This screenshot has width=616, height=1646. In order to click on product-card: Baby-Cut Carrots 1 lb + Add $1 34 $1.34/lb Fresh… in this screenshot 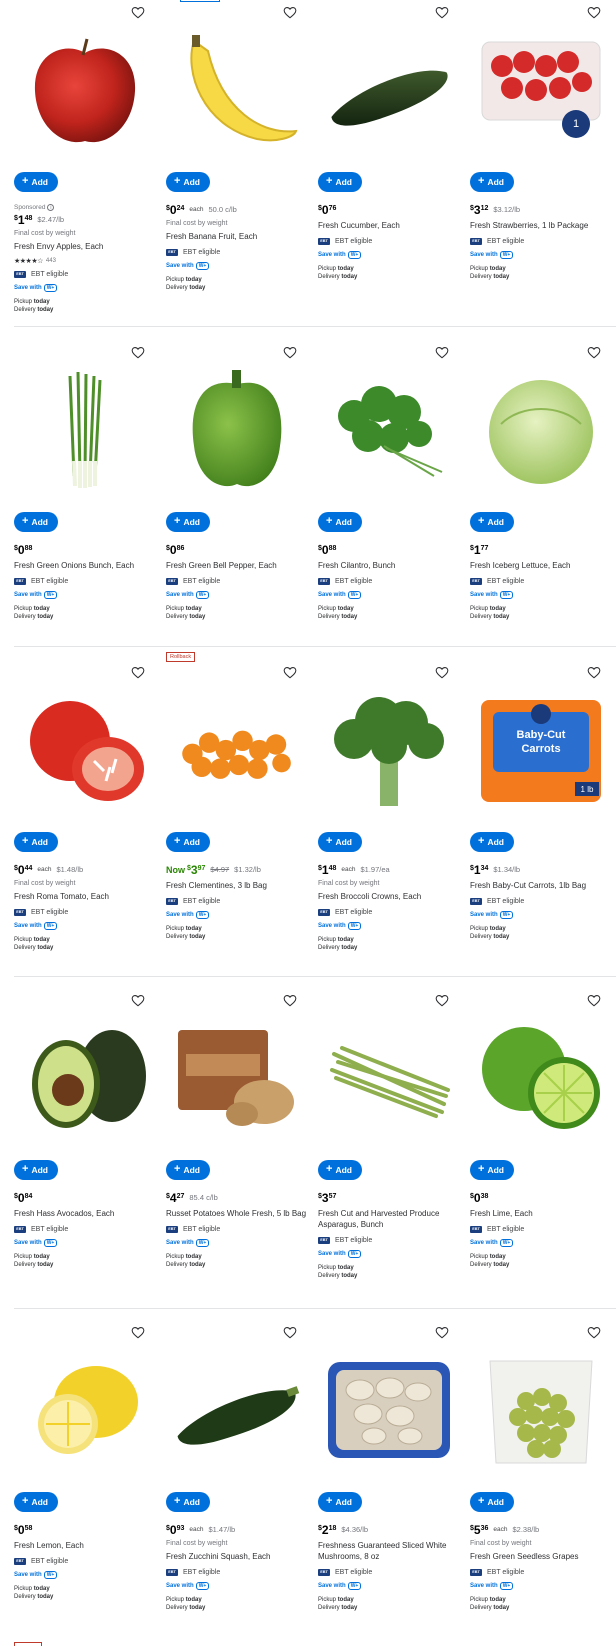, I will do `click(543, 820)`.